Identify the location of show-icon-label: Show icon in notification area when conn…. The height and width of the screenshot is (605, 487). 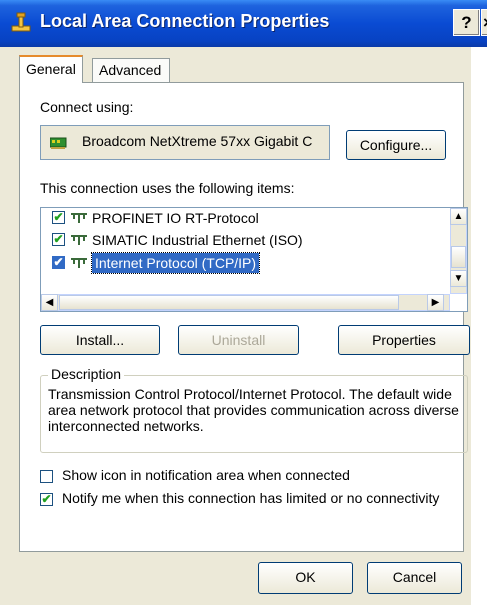
(206, 475).